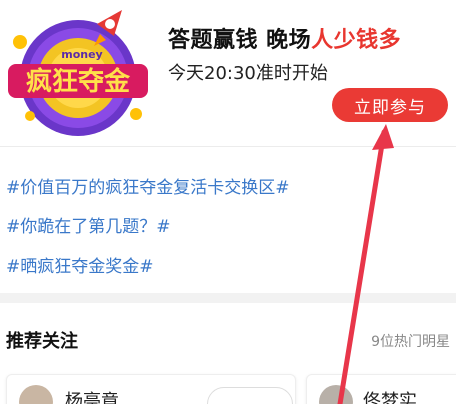 This screenshot has width=456, height=404. What do you see at coordinates (356, 40) in the screenshot?
I see `promo-title-highlight: 人少钱多` at bounding box center [356, 40].